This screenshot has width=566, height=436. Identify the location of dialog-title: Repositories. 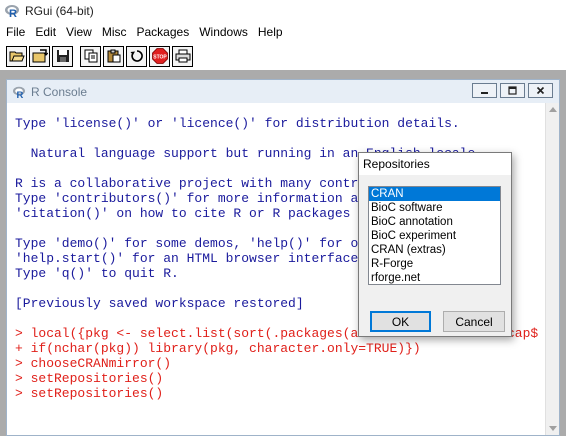
(396, 164).